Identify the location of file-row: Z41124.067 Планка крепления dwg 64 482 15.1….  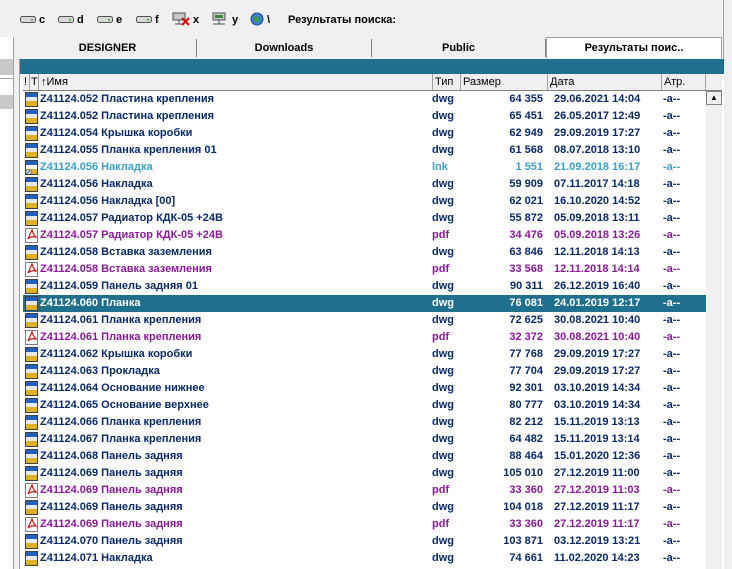
(364, 439).